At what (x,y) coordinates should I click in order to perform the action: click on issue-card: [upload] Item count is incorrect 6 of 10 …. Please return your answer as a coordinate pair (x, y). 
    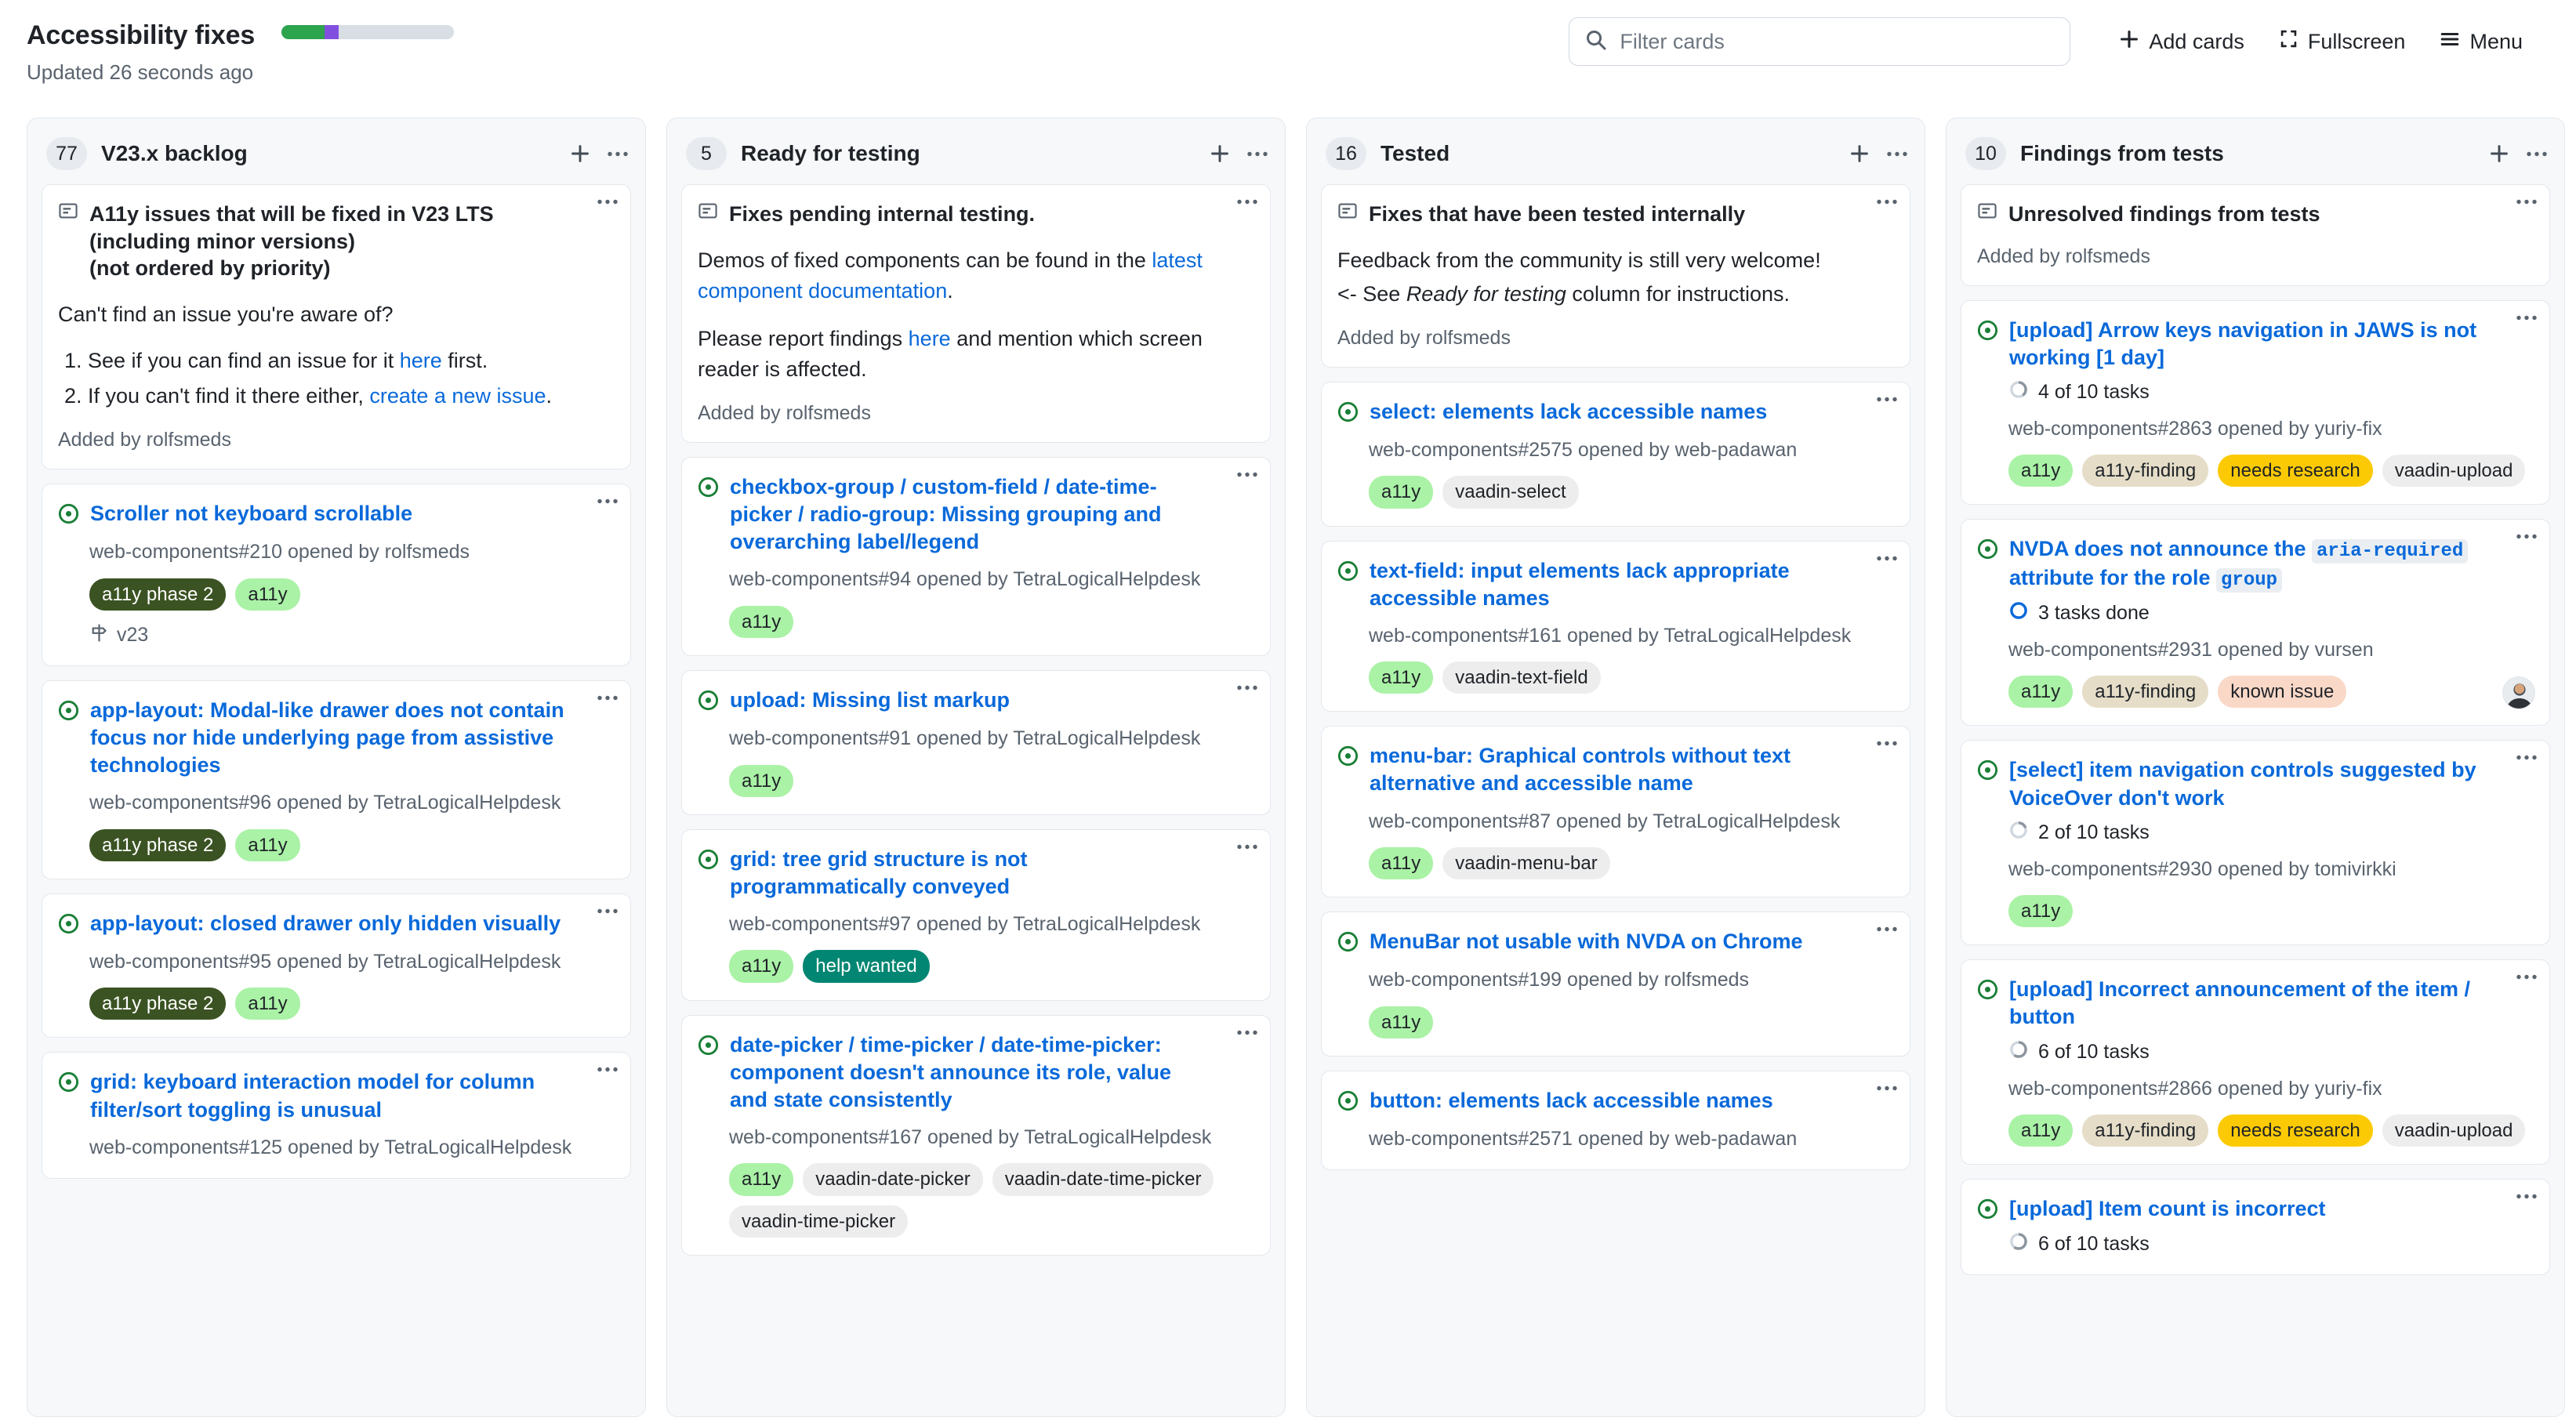
    Looking at the image, I should click on (2255, 1227).